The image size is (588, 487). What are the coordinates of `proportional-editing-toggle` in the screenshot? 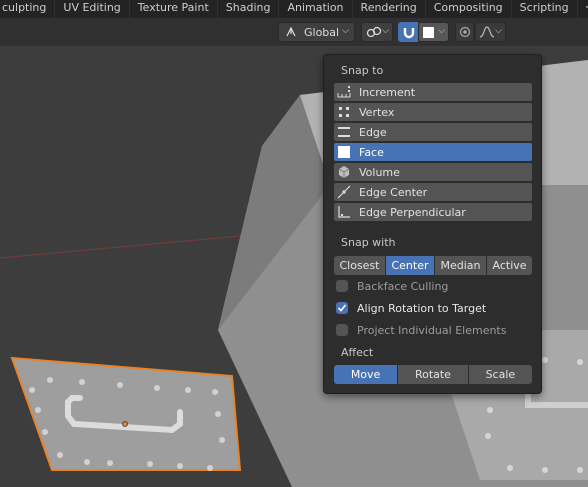 It's located at (464, 32).